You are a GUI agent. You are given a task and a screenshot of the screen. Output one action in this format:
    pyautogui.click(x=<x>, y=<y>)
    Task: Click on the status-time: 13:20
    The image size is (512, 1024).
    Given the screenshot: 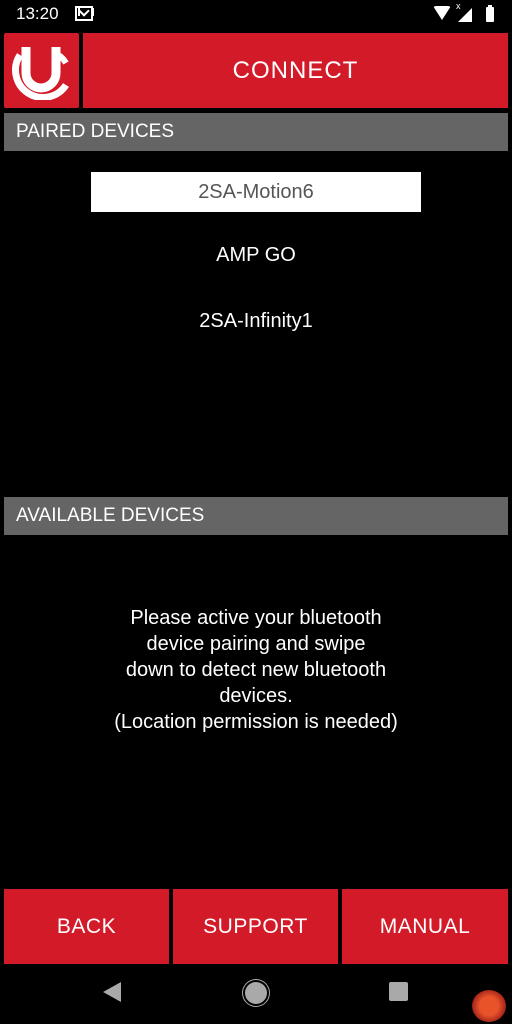 What is the action you would take?
    pyautogui.click(x=37, y=13)
    